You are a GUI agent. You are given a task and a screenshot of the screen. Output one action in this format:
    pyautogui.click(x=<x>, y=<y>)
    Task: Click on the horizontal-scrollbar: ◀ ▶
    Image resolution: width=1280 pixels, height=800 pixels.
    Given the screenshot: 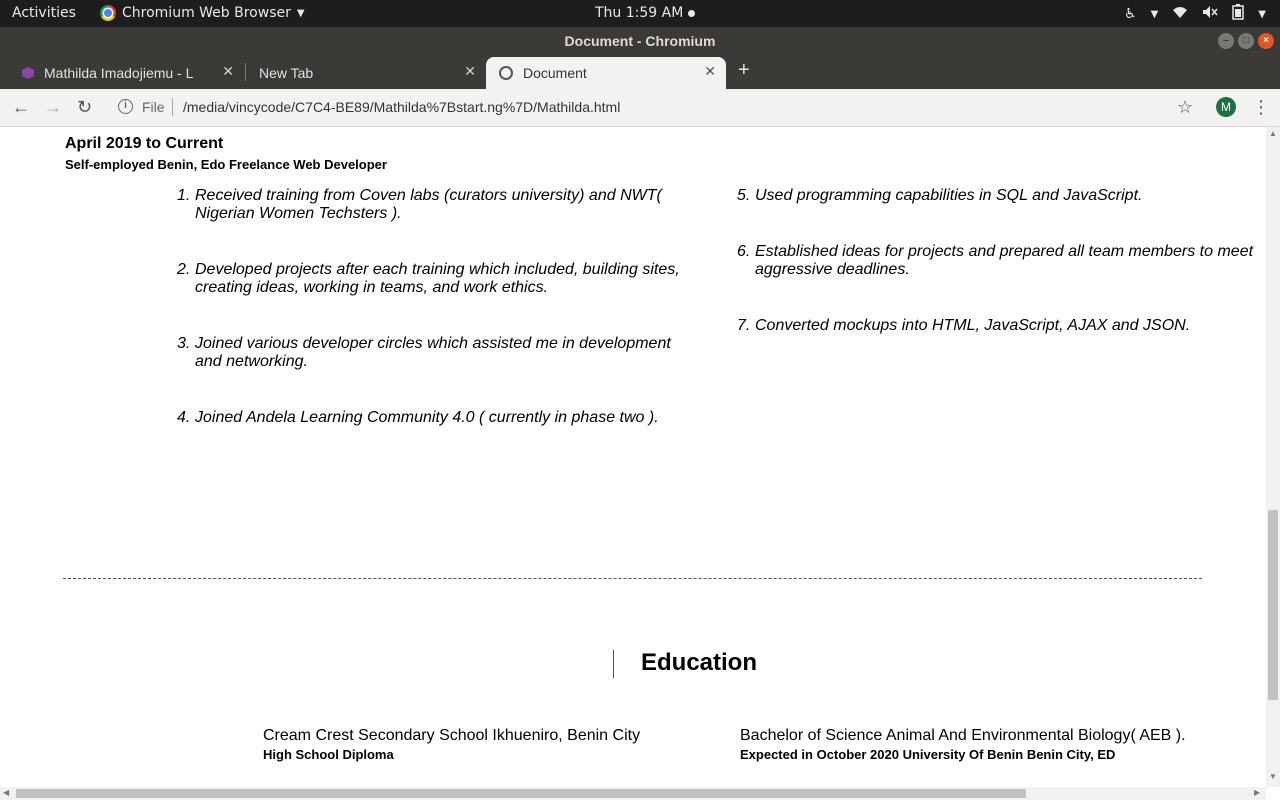 What is the action you would take?
    pyautogui.click(x=633, y=793)
    